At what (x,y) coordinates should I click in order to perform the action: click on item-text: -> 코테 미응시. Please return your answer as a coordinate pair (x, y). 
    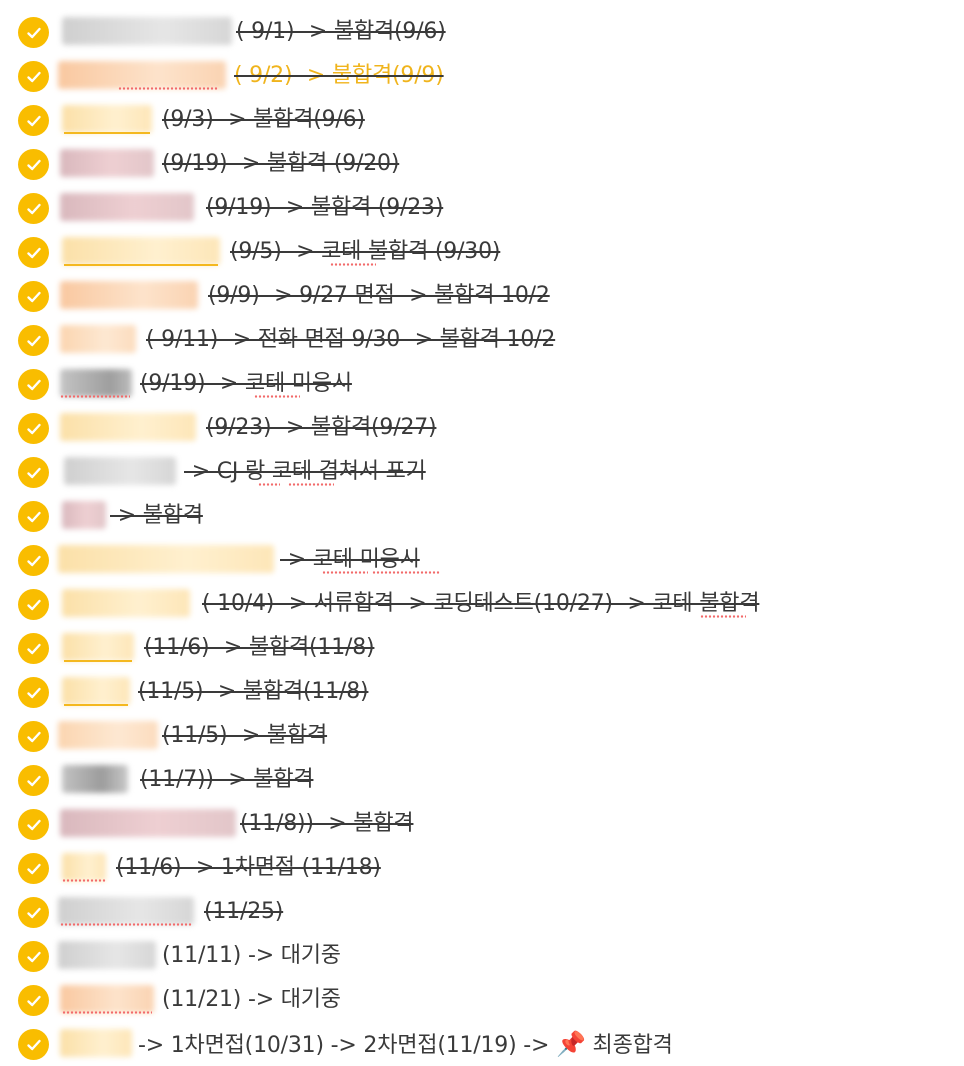
    Looking at the image, I should click on (350, 559).